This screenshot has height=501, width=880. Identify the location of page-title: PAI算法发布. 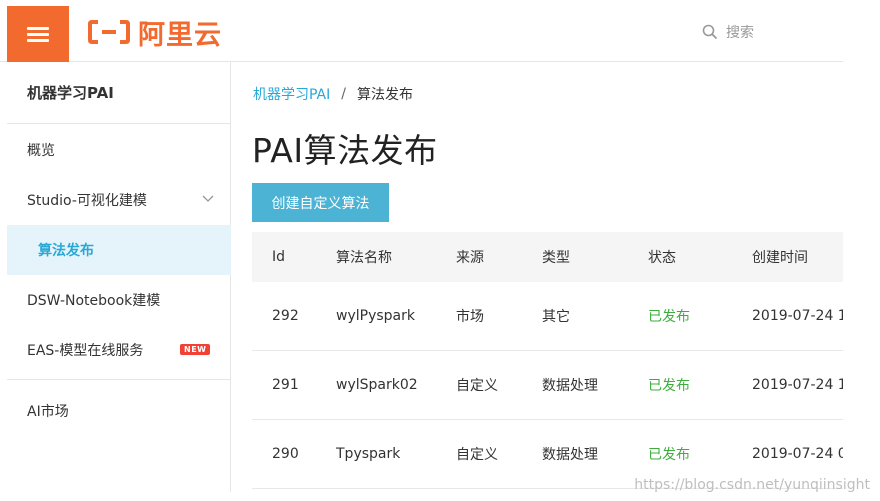
(345, 150).